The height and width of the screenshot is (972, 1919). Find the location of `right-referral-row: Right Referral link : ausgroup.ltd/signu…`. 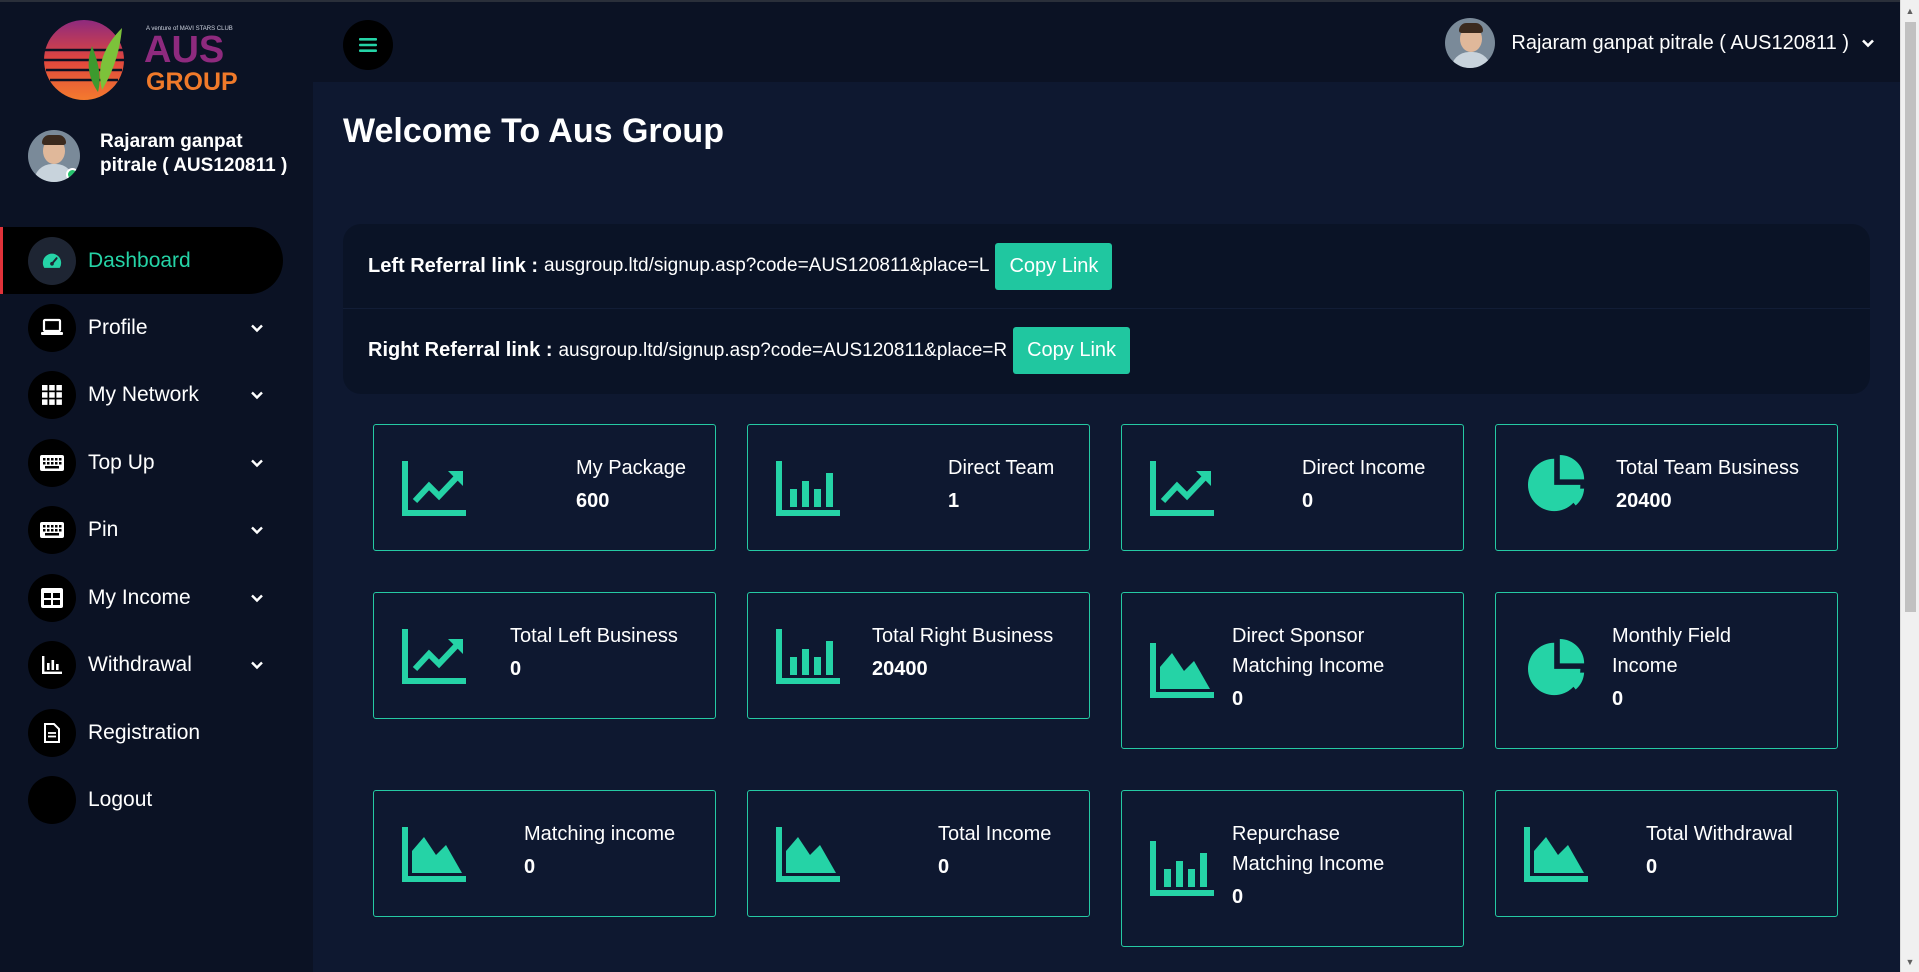

right-referral-row: Right Referral link : ausgroup.ltd/signu… is located at coordinates (1106, 350).